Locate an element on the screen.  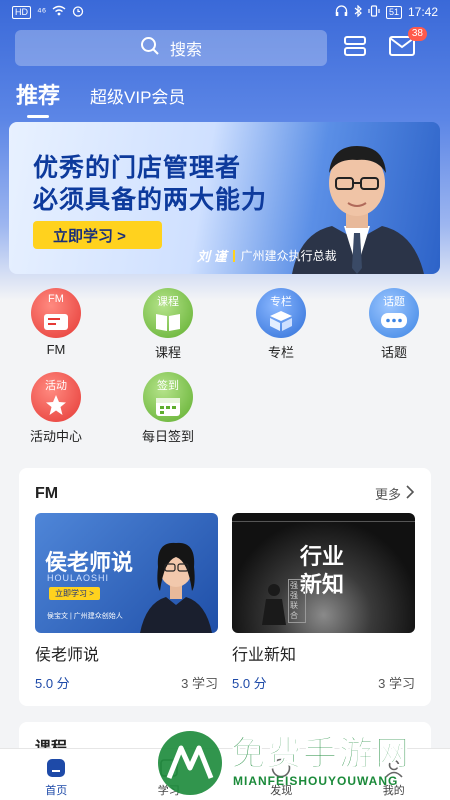
grid-label-topic: 话题 is located at coordinates (393, 352).